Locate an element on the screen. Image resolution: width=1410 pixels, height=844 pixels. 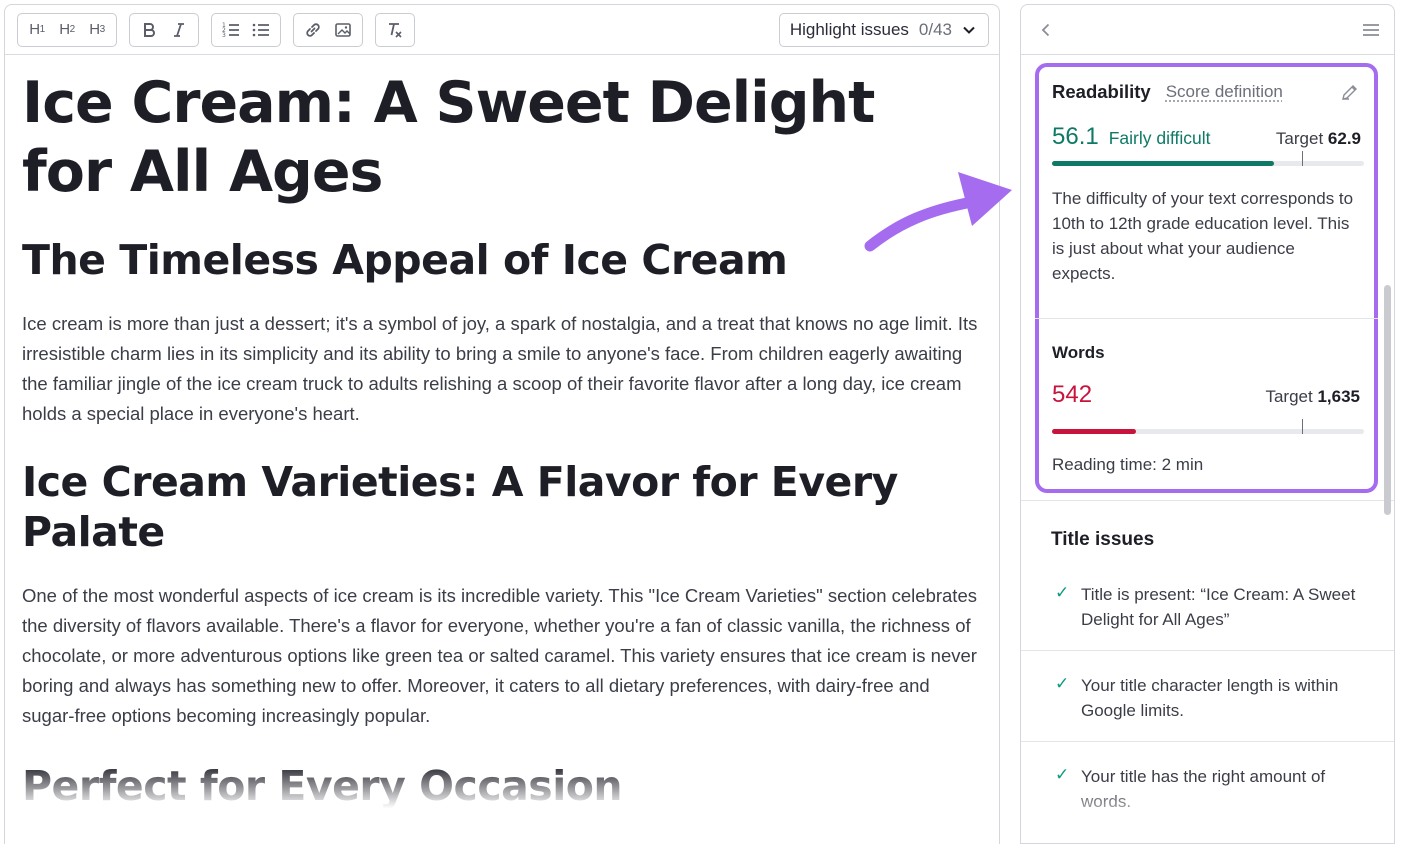
words-target-label: Target is located at coordinates (1289, 396).